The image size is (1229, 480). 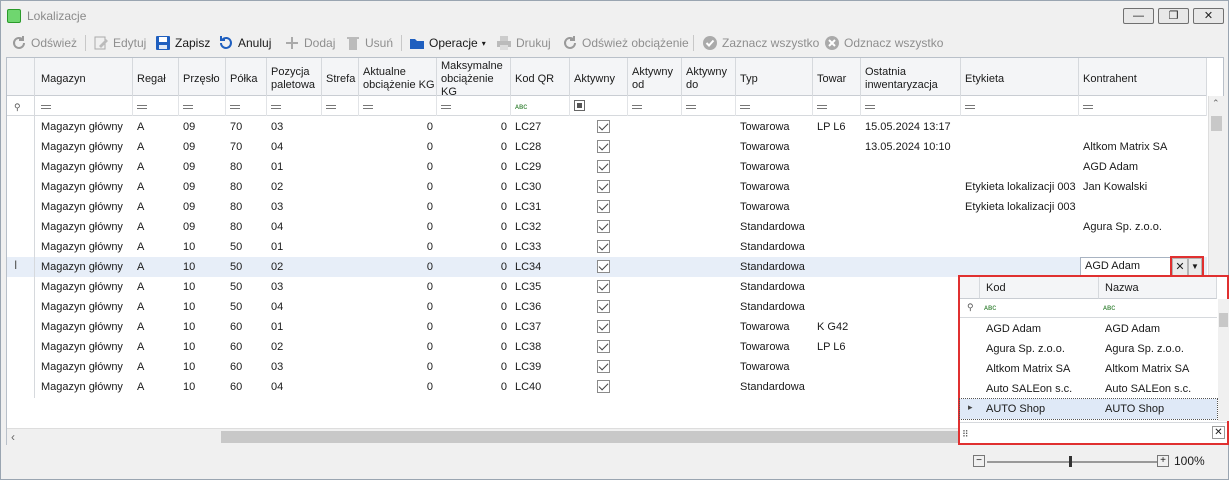 I want to click on cell-akt: 0, so click(x=398, y=387).